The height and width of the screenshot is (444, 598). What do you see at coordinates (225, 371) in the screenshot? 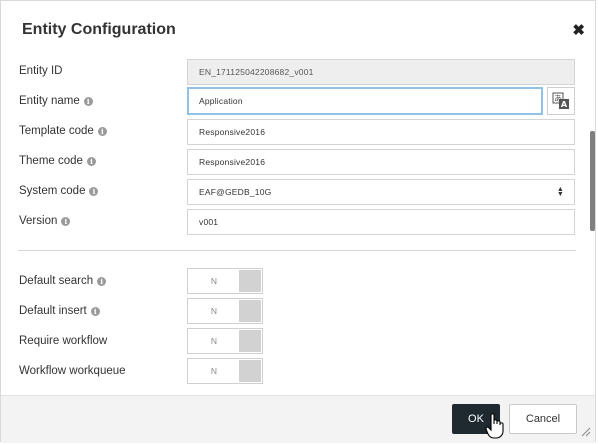
I see `workflow-workqueue-toggle: N` at bounding box center [225, 371].